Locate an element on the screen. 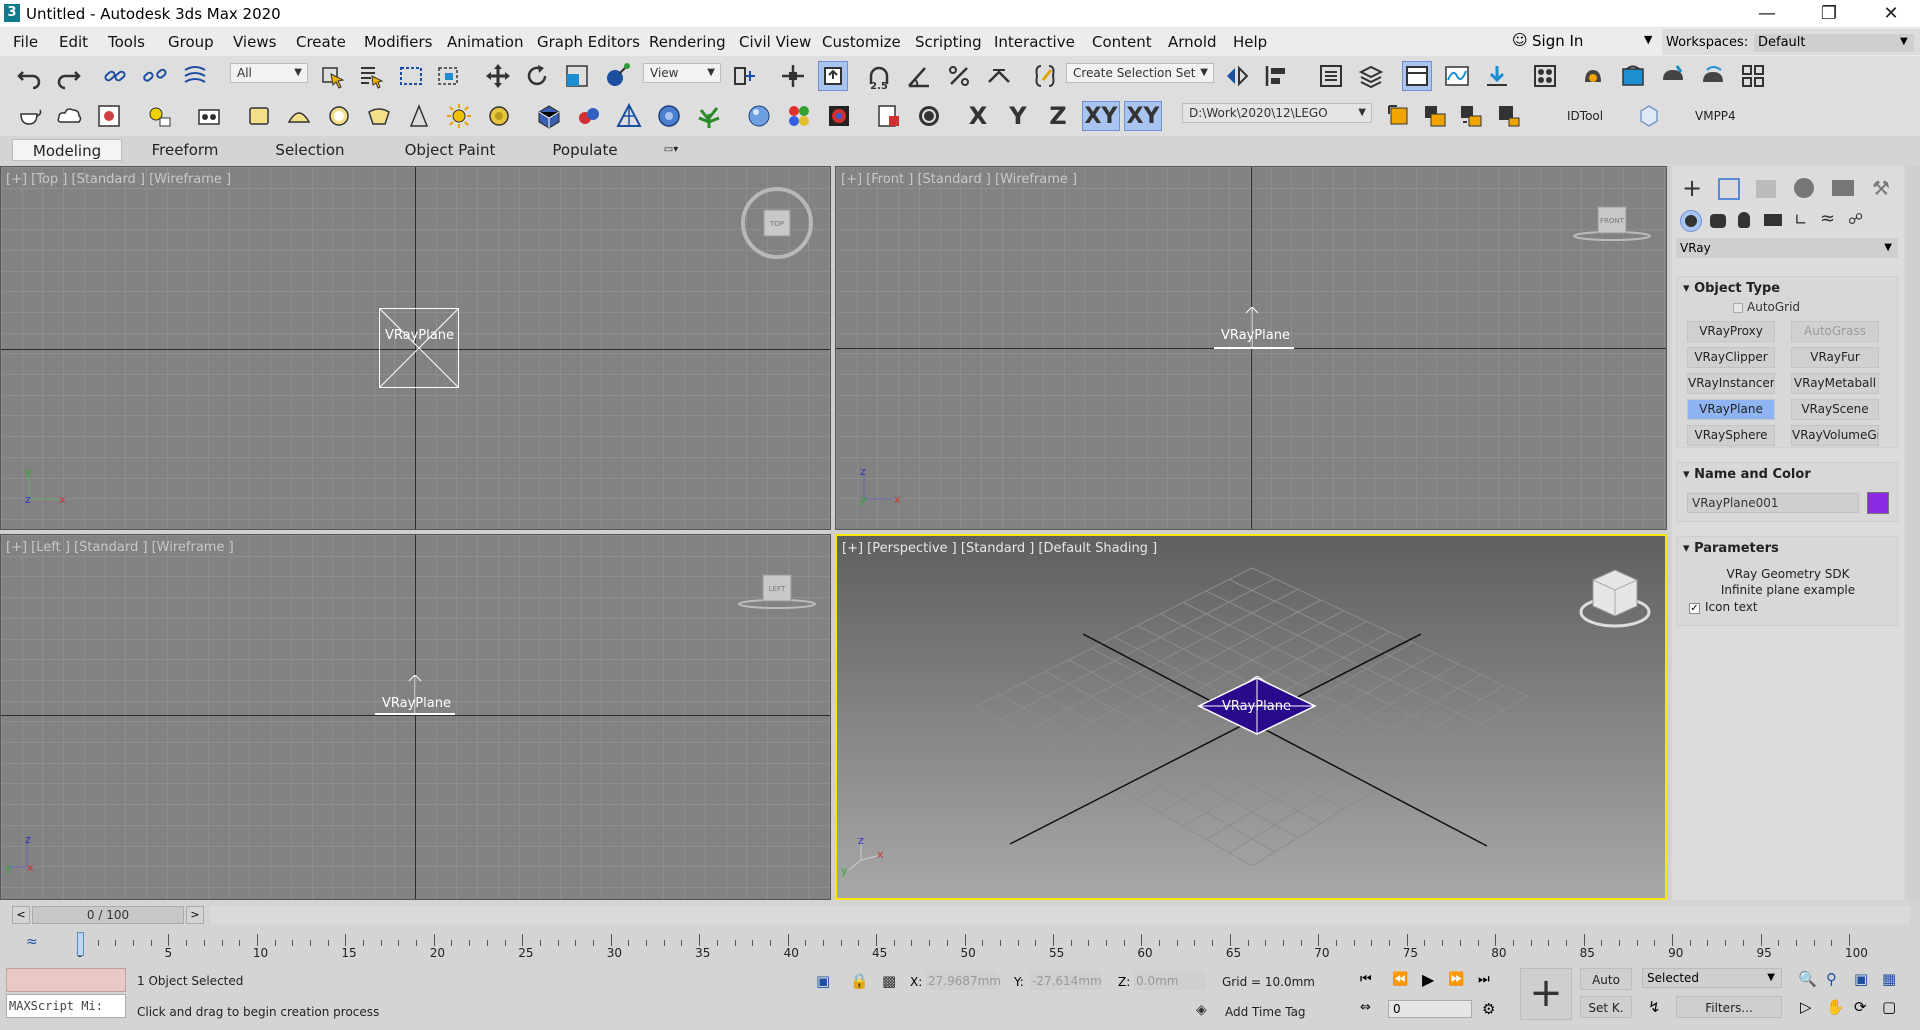 This screenshot has width=1920, height=1030. tab-modeling: Modeling is located at coordinates (67, 150).